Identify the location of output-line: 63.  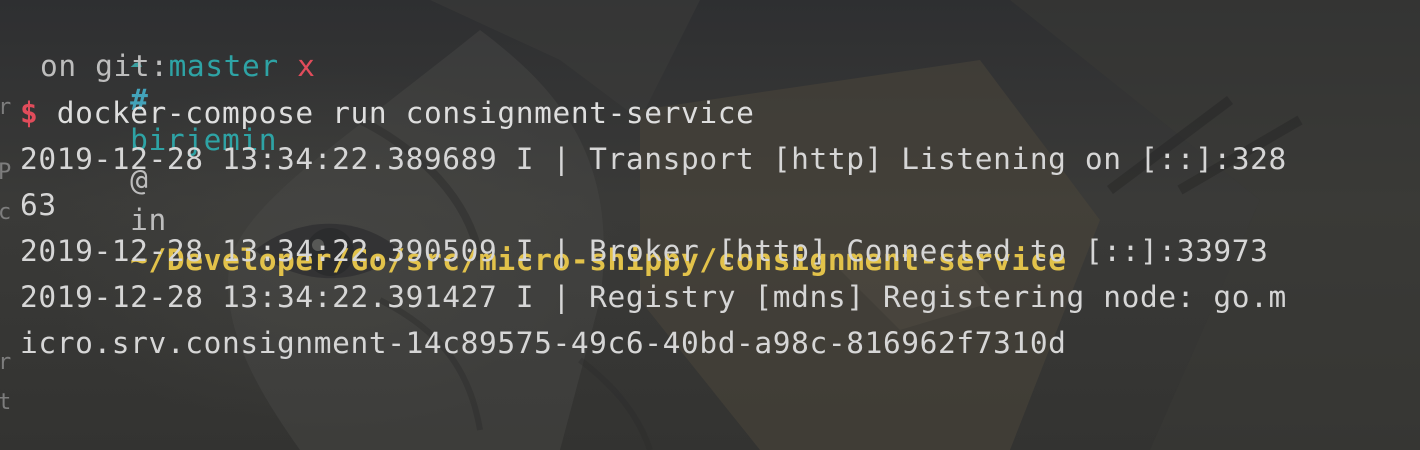
(38, 205).